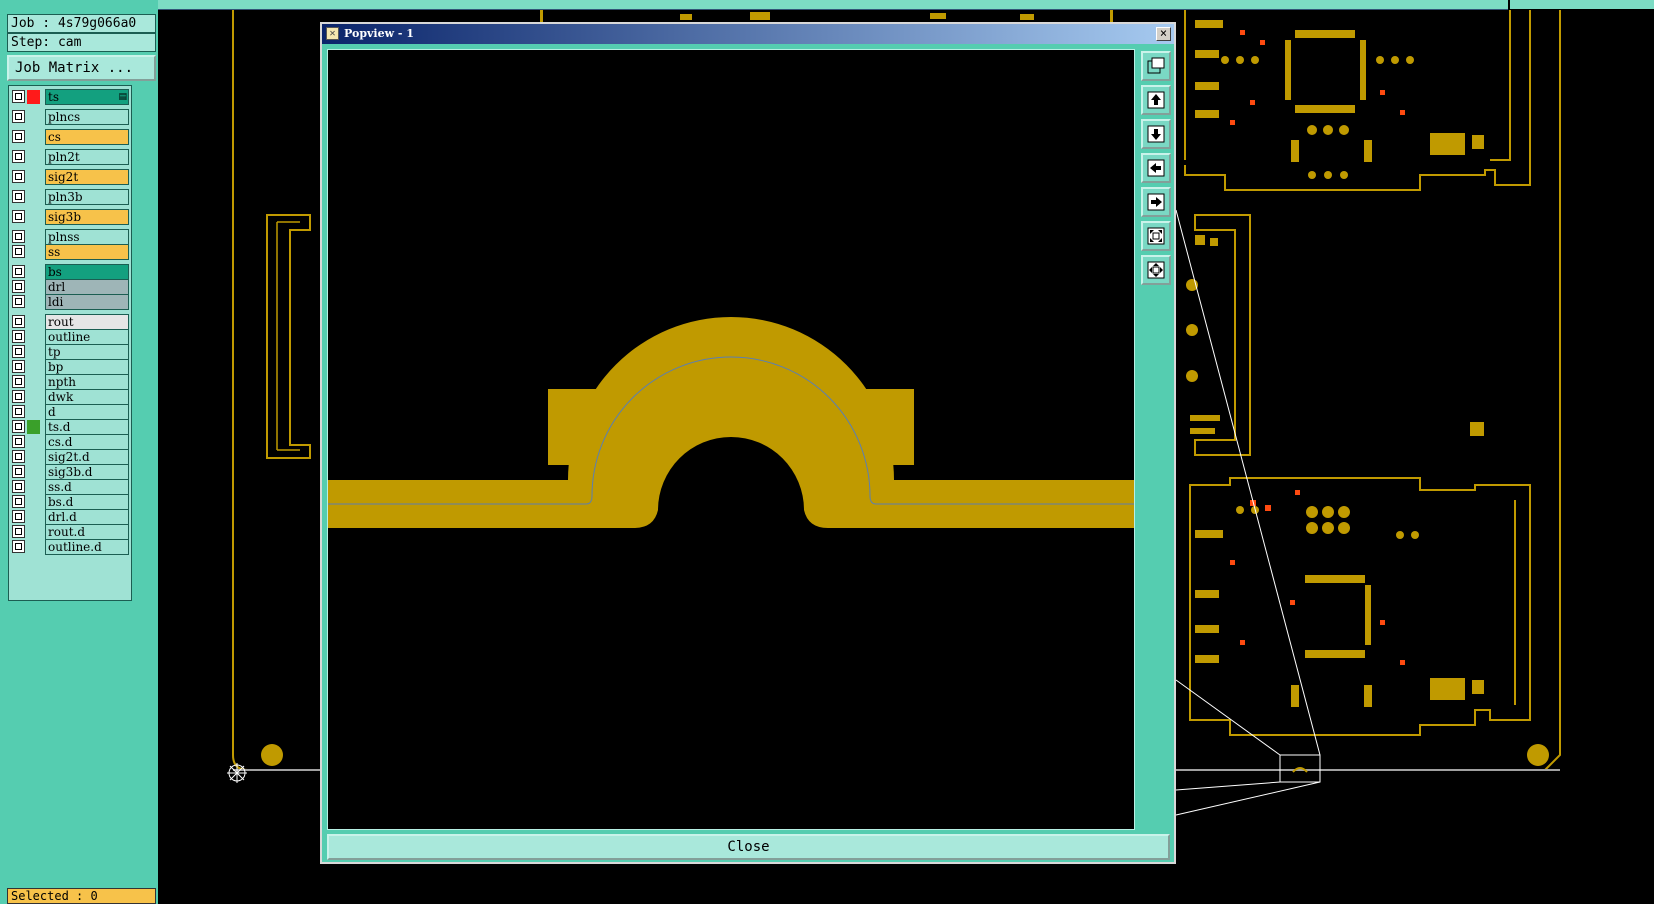 The width and height of the screenshot is (1654, 904). What do you see at coordinates (87, 502) in the screenshot?
I see `layer-name-label: bs.d` at bounding box center [87, 502].